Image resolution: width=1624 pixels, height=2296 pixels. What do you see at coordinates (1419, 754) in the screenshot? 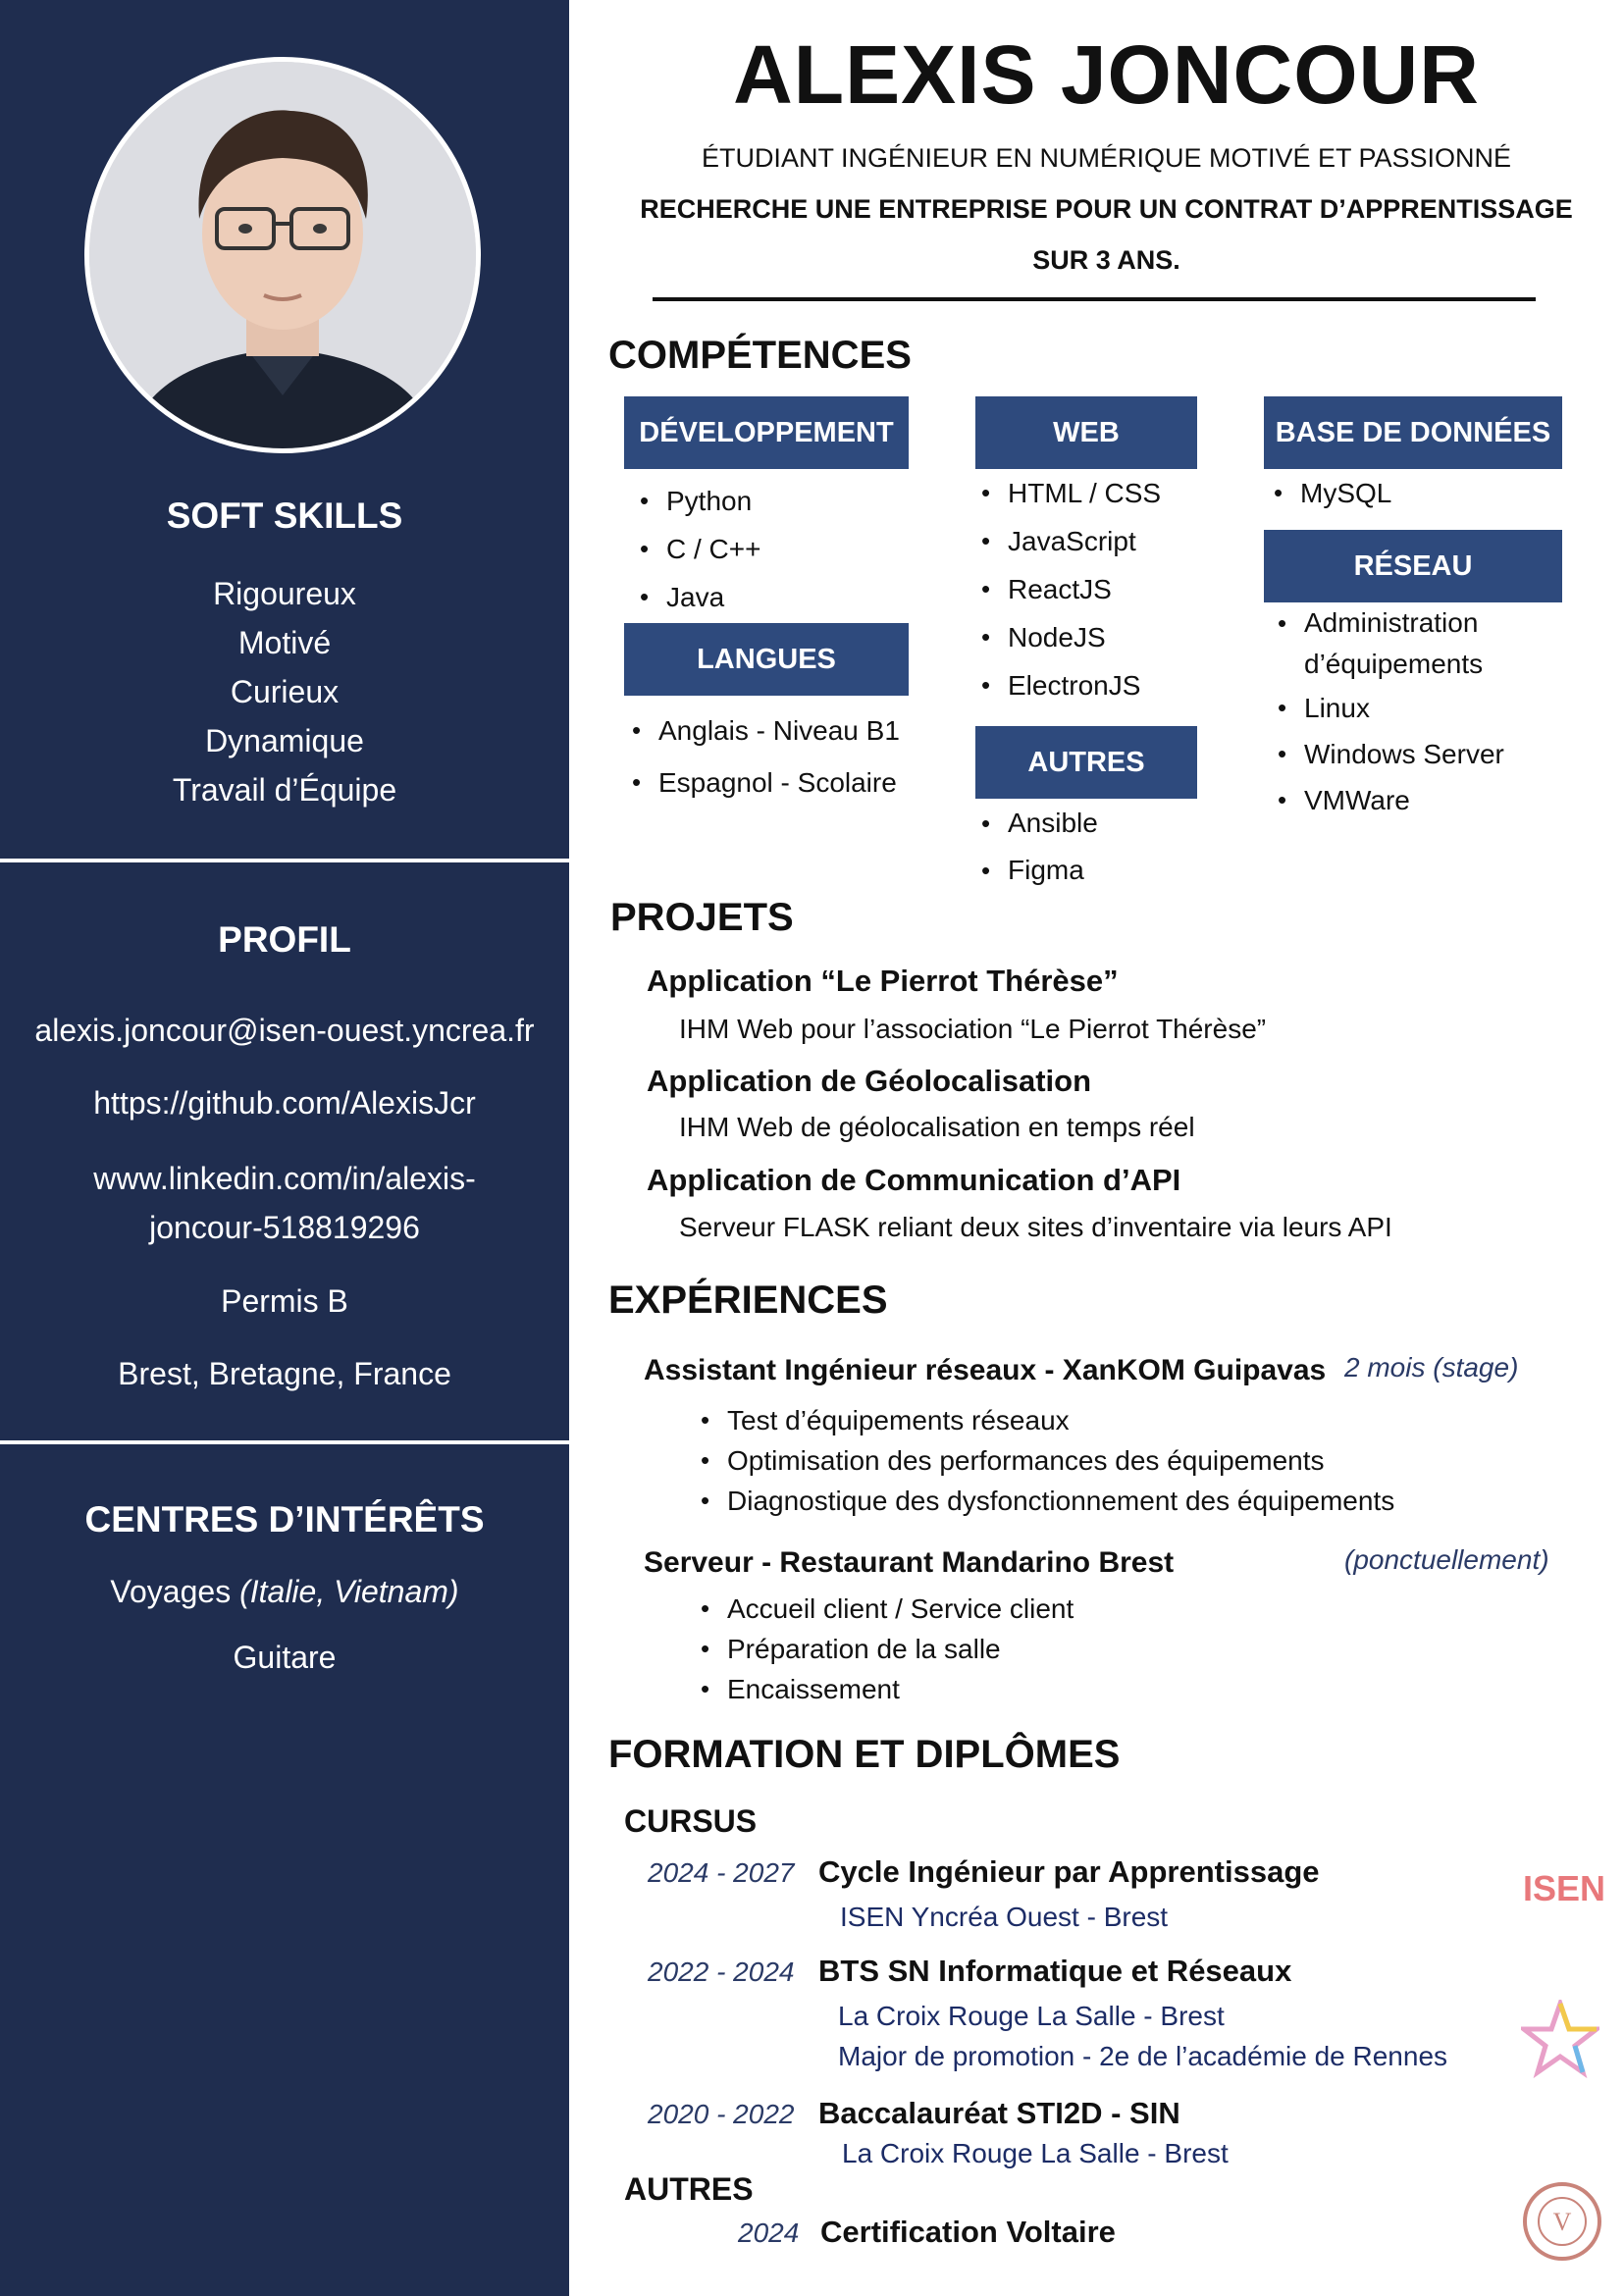
I see `list-item: Windows Server` at bounding box center [1419, 754].